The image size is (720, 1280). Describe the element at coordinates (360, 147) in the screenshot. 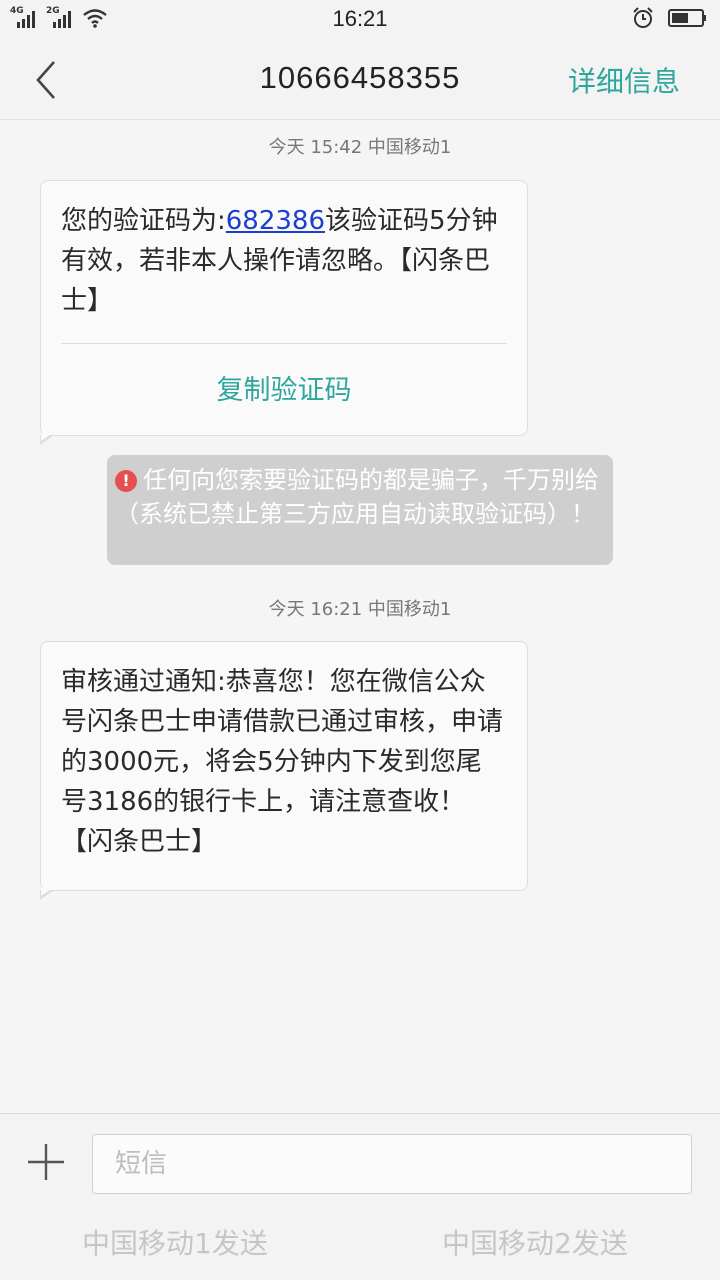

I see `message-timestamp: 今天 15:42 中国移动1` at that location.